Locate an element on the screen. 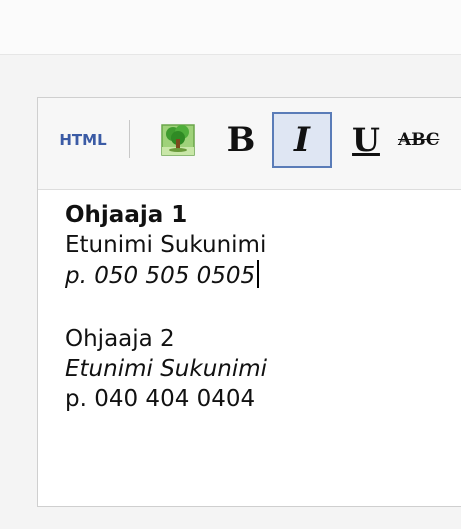 The image size is (461, 529). phone-ohjaaja-1-row: p. 050 505 0505 is located at coordinates (255, 275).